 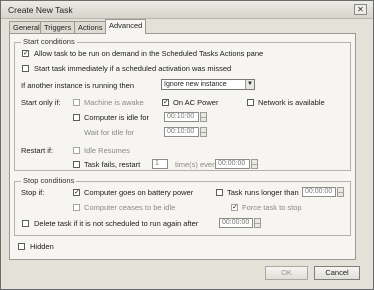 I want to click on runs-longer-field: 00:00:00, so click(x=319, y=192).